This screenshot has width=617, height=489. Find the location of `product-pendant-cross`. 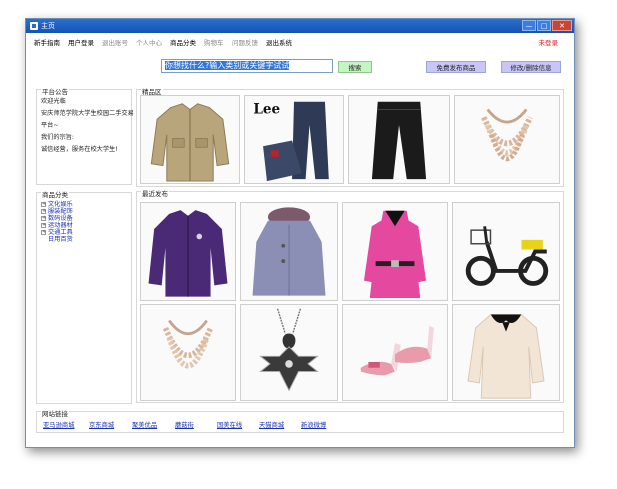

product-pendant-cross is located at coordinates (289, 352).